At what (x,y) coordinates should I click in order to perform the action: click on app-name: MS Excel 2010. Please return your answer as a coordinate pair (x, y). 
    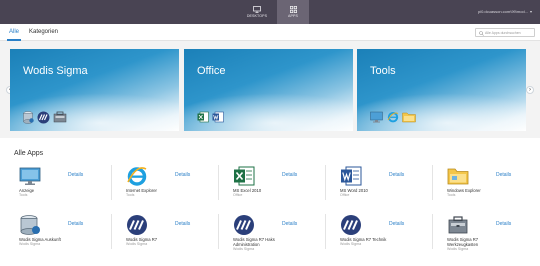
    Looking at the image, I should click on (247, 190).